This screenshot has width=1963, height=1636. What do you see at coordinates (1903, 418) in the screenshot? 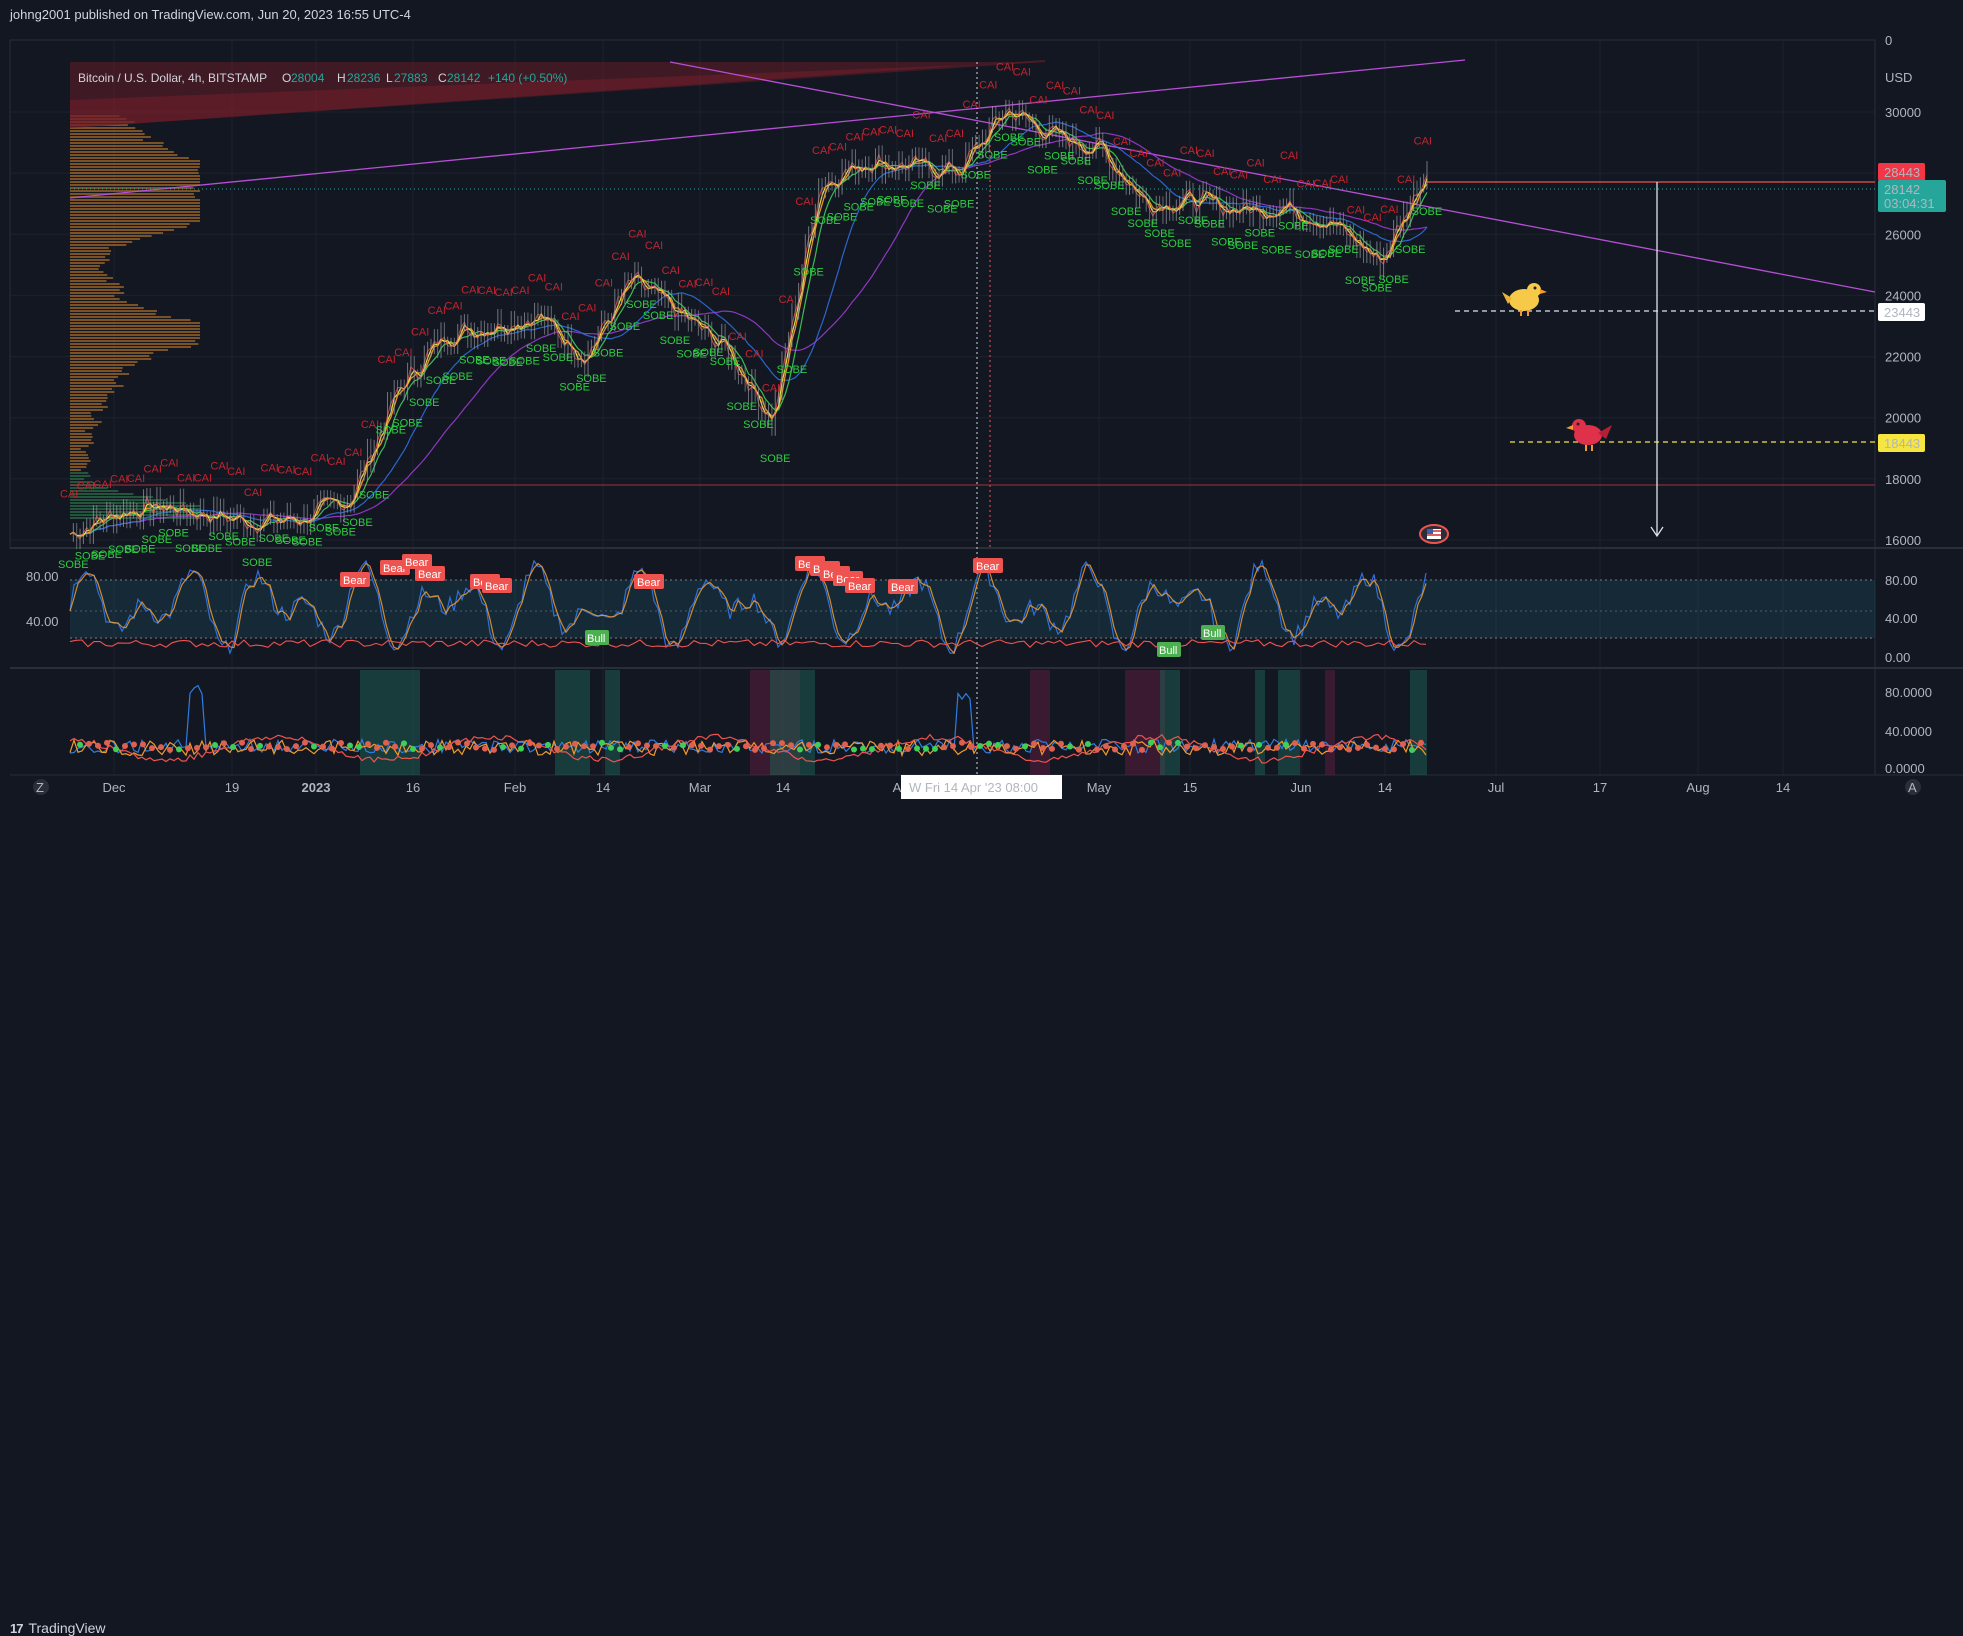
I see `price-tick: 20000` at bounding box center [1903, 418].